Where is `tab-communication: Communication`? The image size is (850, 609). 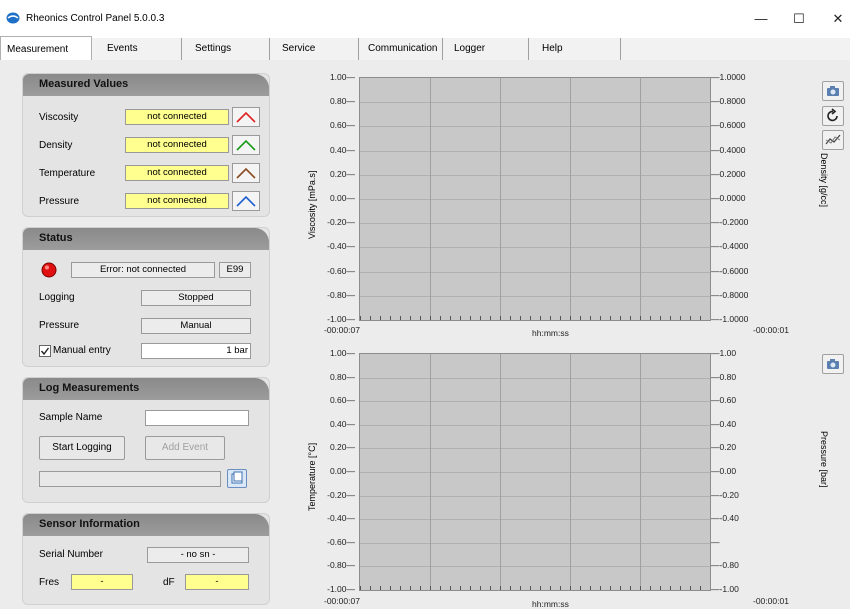 tab-communication: Communication is located at coordinates (402, 49).